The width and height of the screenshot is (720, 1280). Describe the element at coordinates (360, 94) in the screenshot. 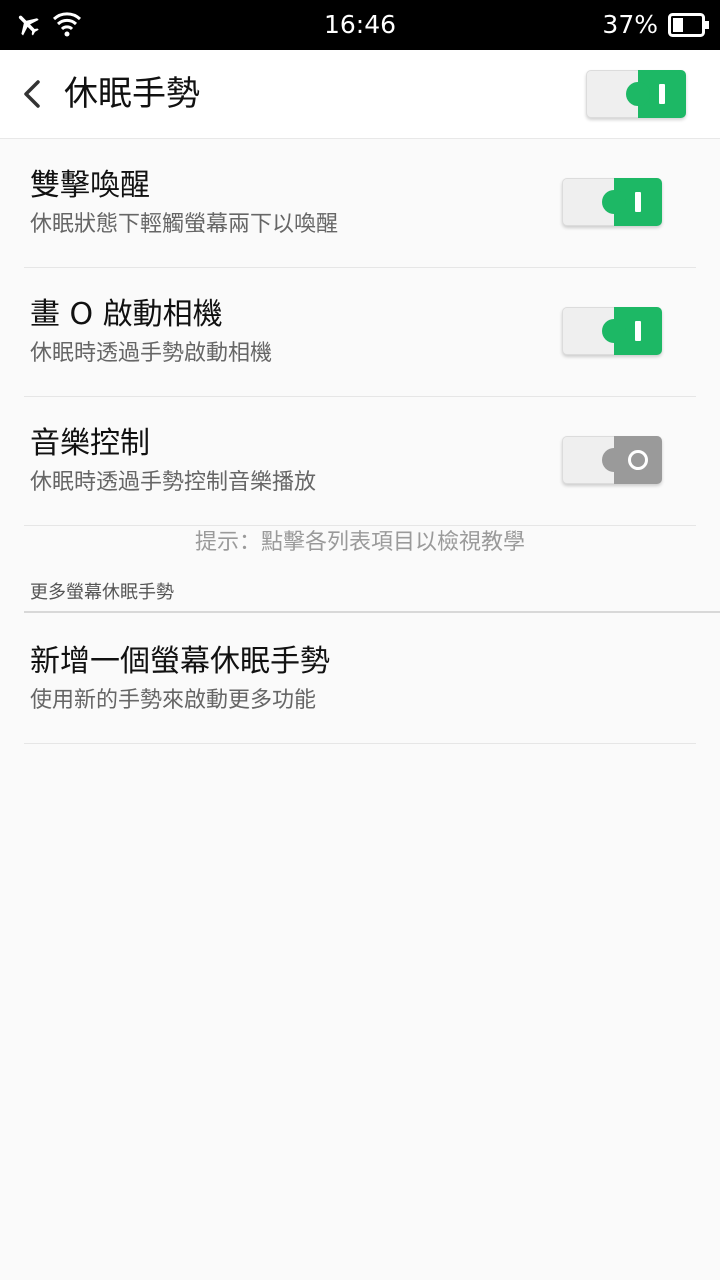

I see `app-header: 休眠手勢` at that location.